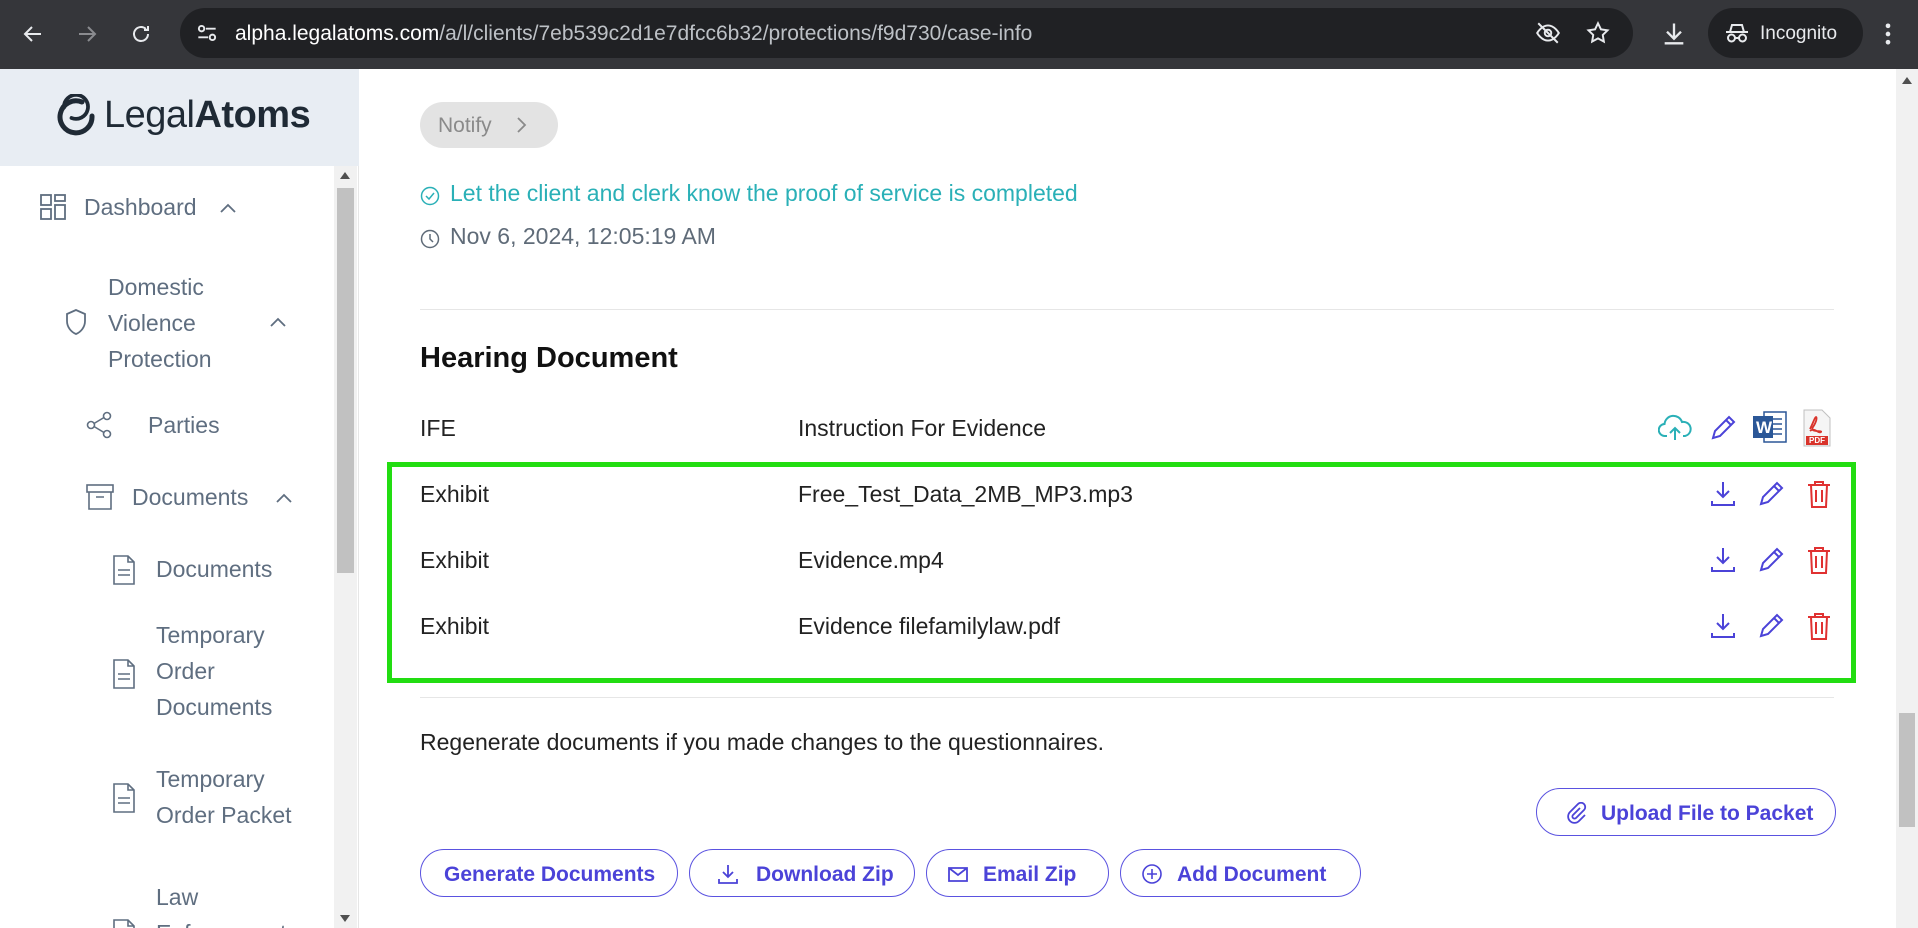 This screenshot has height=928, width=1918. I want to click on shield-icon, so click(76, 322).